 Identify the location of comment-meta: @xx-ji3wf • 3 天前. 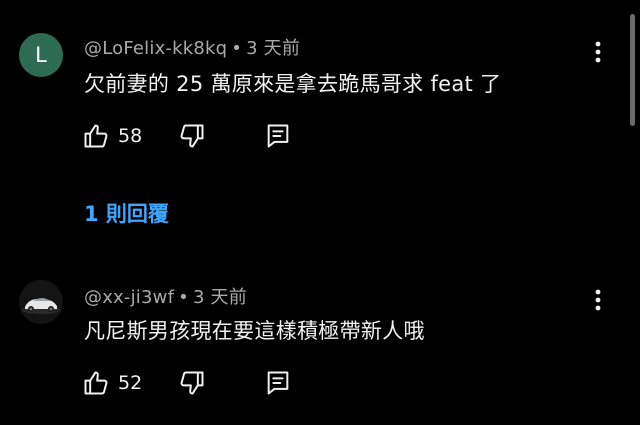
(165, 296).